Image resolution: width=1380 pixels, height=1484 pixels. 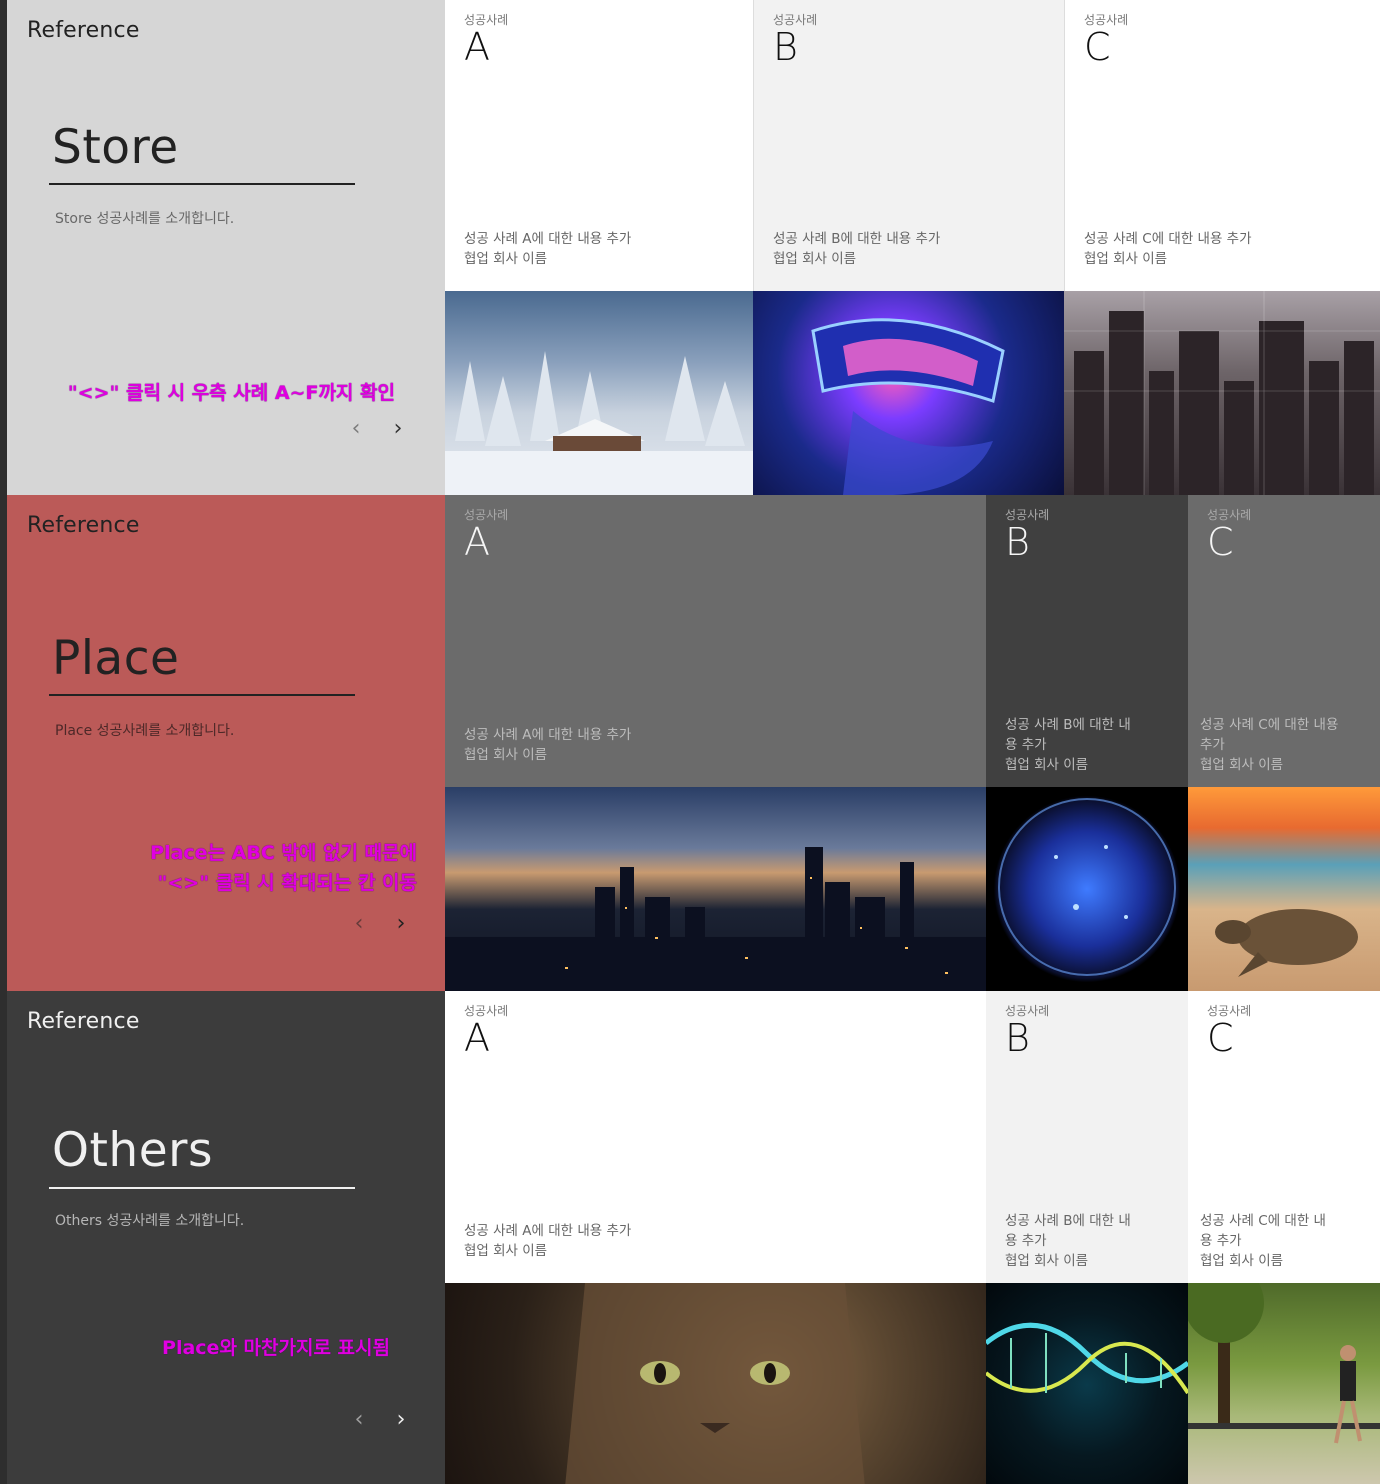 I want to click on annotation-note: "<>" 클릭 시 우측 사례 A~F까지 확인, so click(x=231, y=393).